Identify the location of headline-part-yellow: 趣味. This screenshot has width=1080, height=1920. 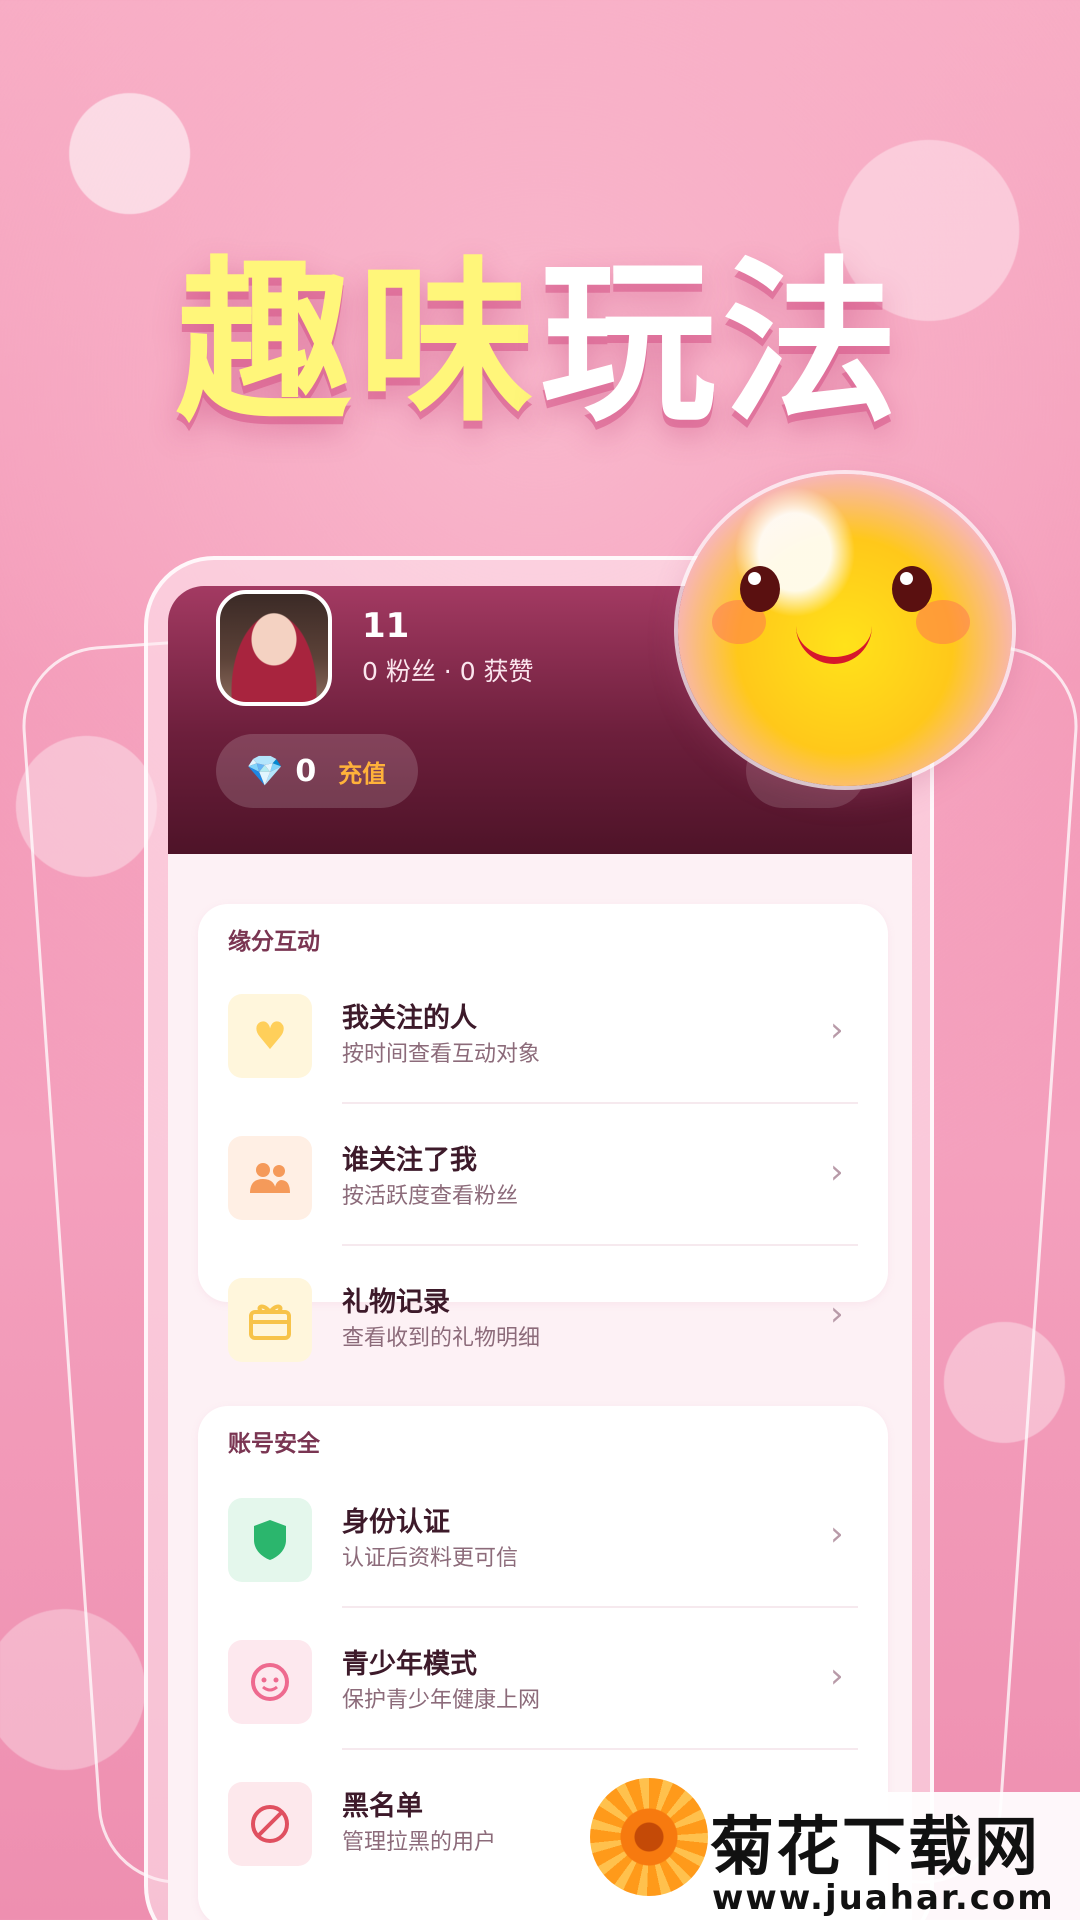
(357, 343).